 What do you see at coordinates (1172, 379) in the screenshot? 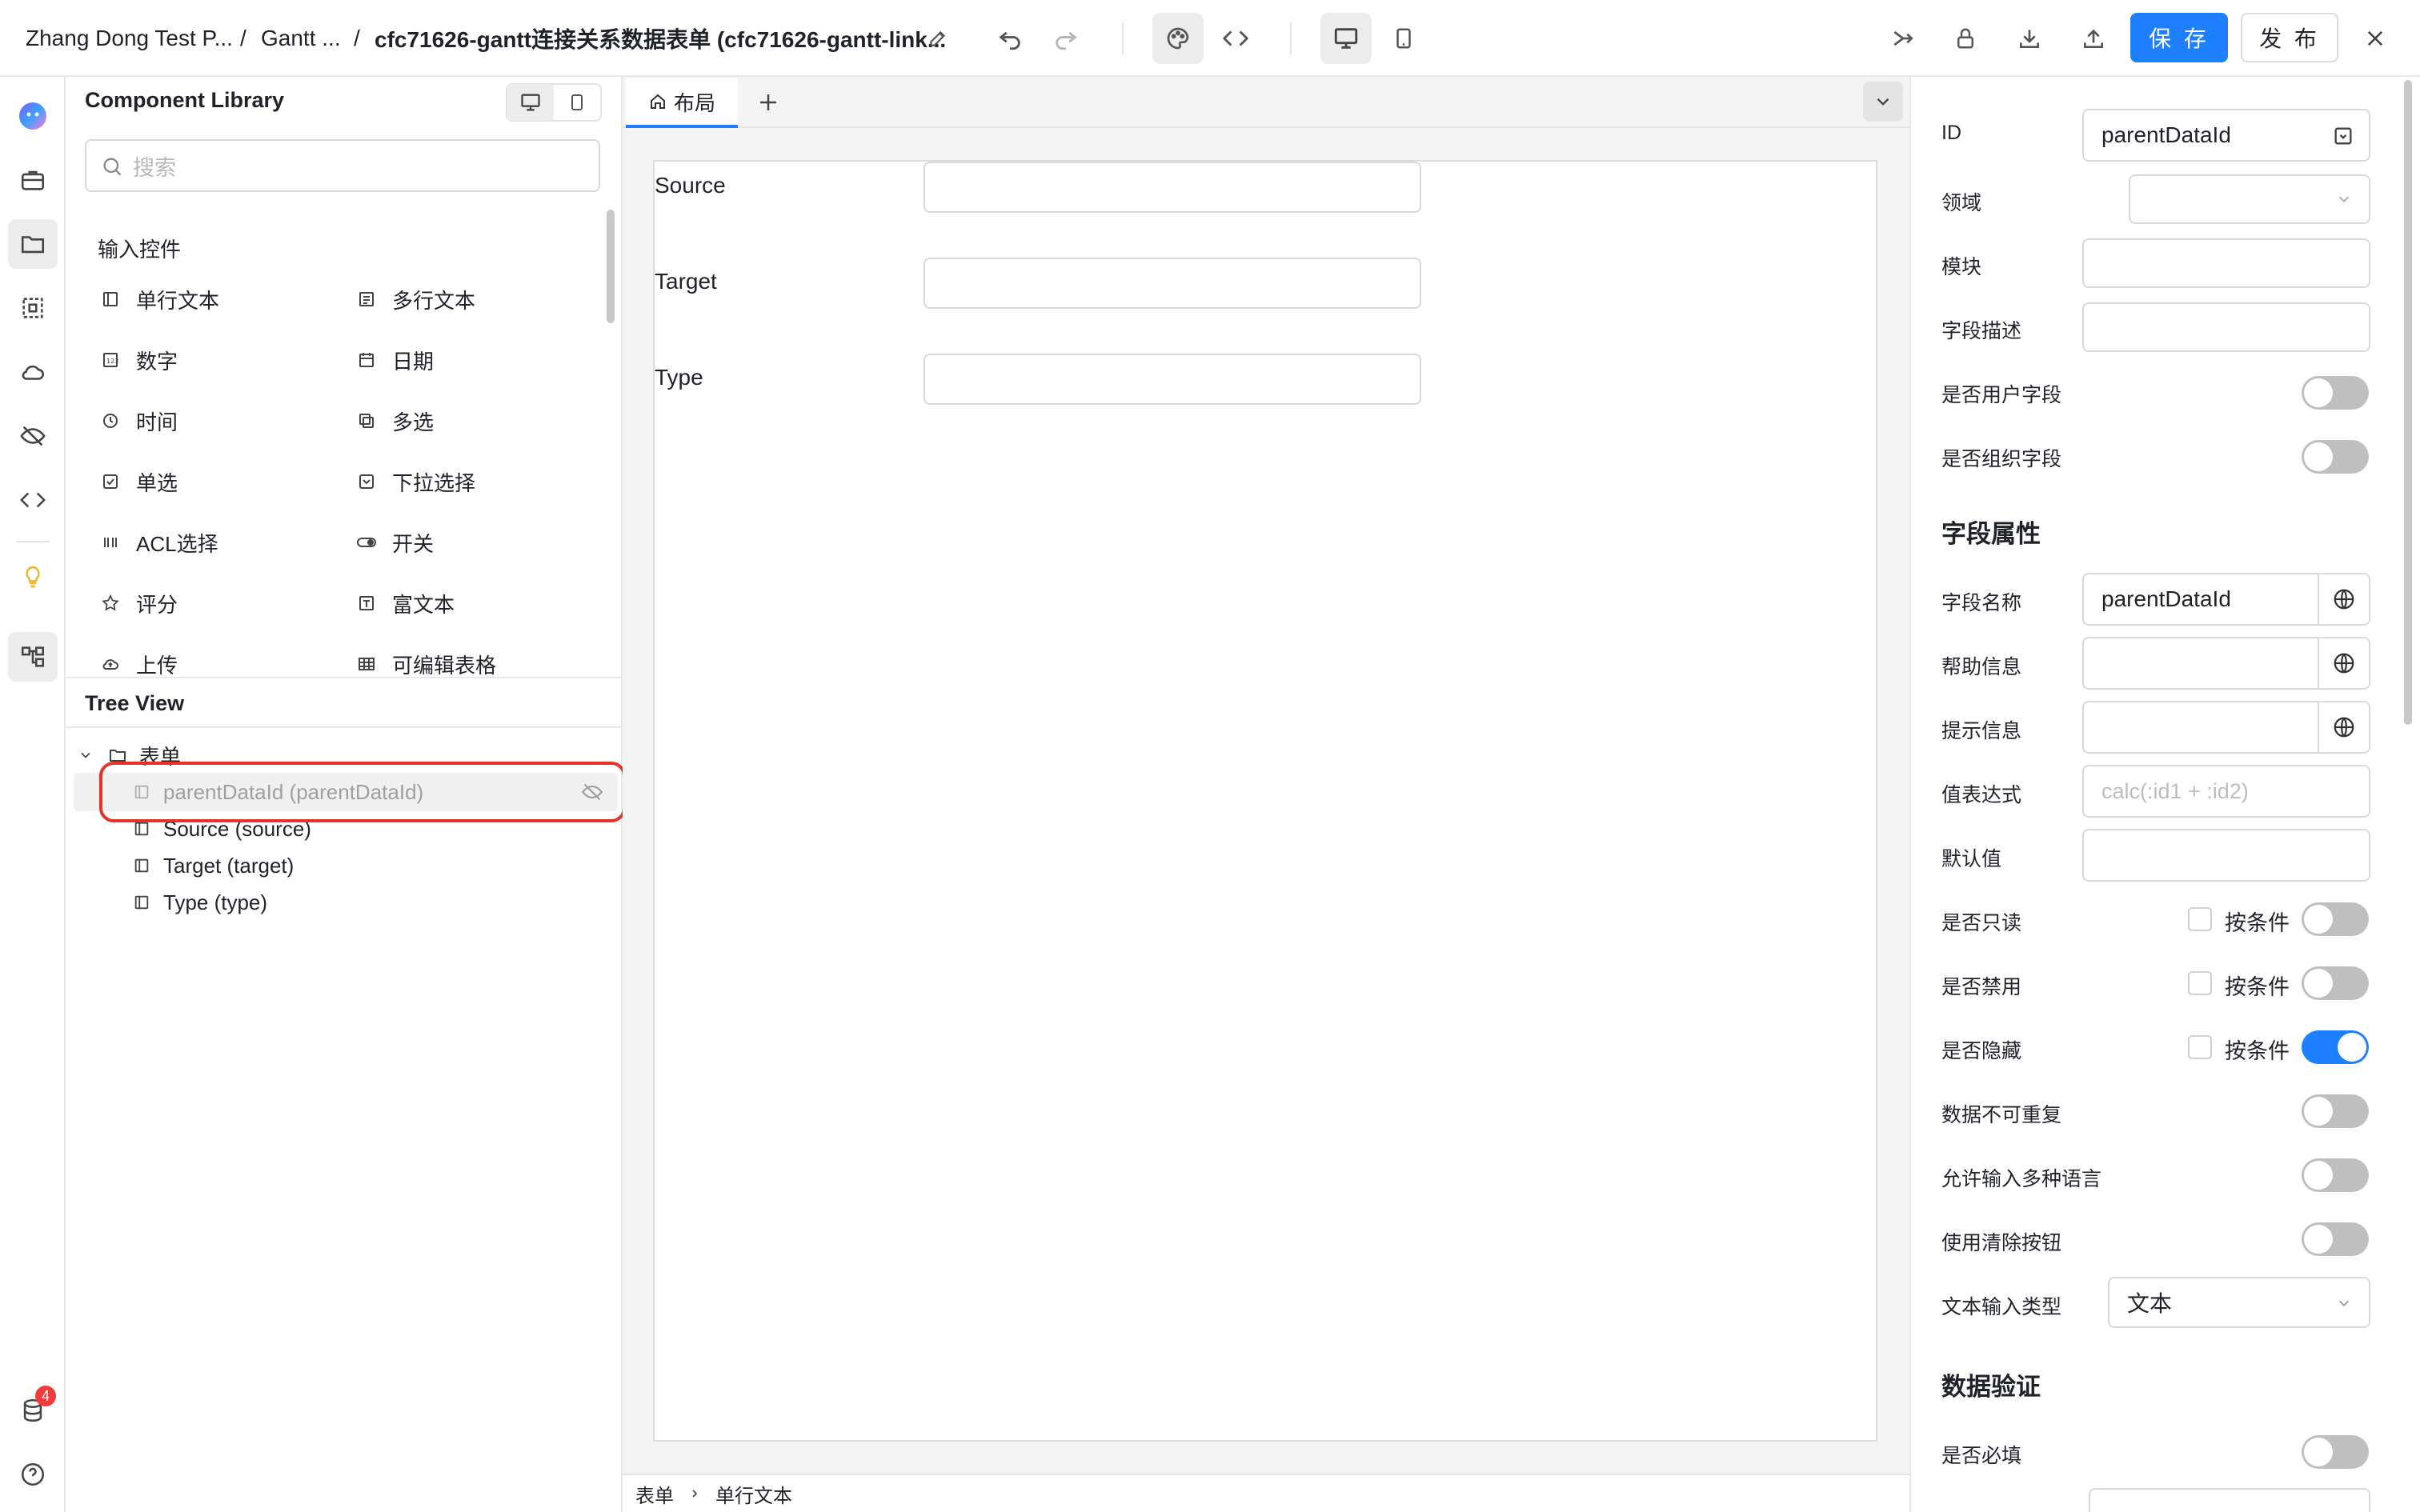
I see `type-input` at bounding box center [1172, 379].